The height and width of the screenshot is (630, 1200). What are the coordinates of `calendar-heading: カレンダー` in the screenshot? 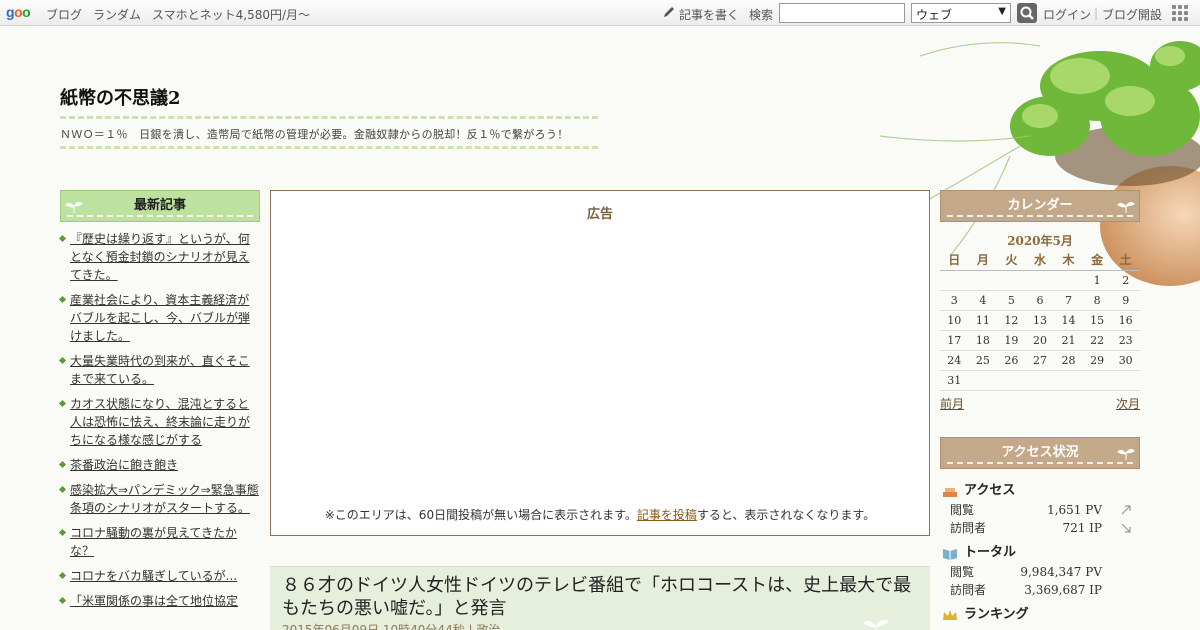 It's located at (1040, 206).